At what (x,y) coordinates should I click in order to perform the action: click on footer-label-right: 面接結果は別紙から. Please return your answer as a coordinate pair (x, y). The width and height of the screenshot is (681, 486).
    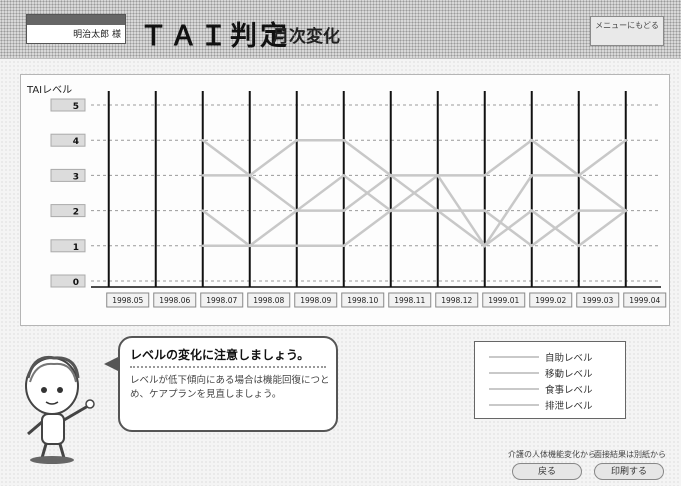
    Looking at the image, I should click on (630, 454).